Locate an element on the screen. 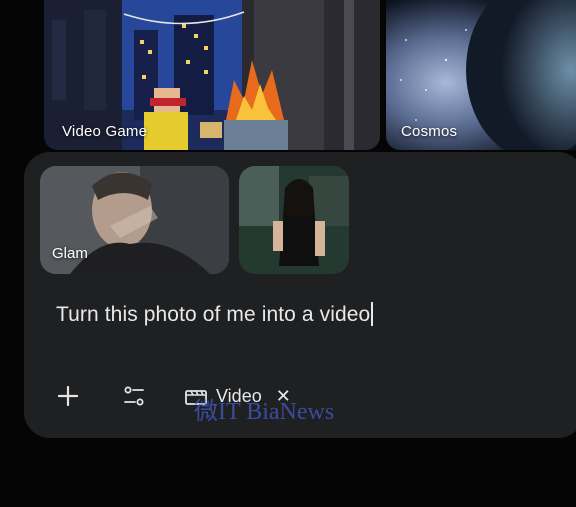 The width and height of the screenshot is (576, 507). plus-icon is located at coordinates (68, 396).